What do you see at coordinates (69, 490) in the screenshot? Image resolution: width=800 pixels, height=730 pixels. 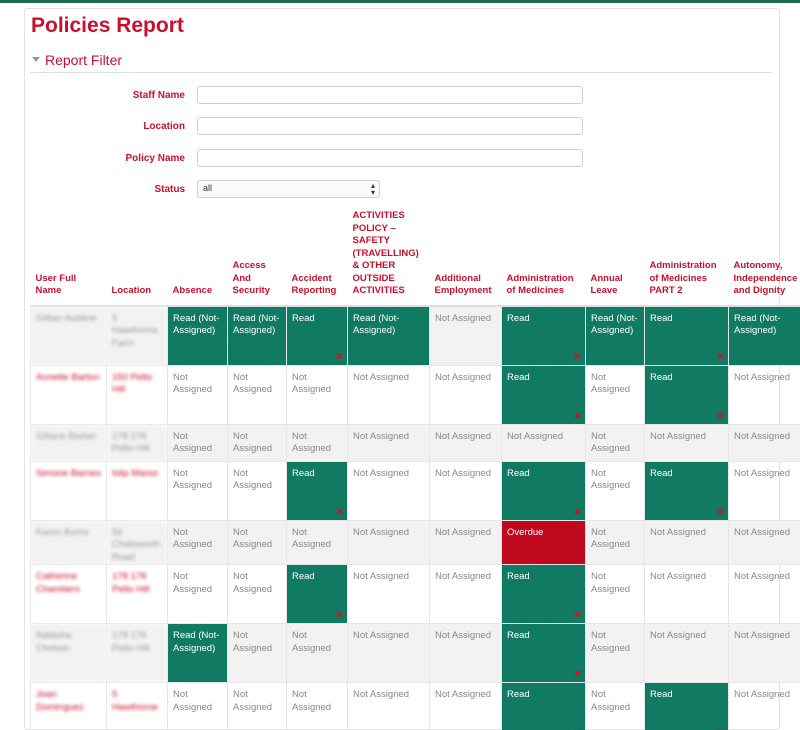 I see `user-full-name-cell: Simone Barnes` at bounding box center [69, 490].